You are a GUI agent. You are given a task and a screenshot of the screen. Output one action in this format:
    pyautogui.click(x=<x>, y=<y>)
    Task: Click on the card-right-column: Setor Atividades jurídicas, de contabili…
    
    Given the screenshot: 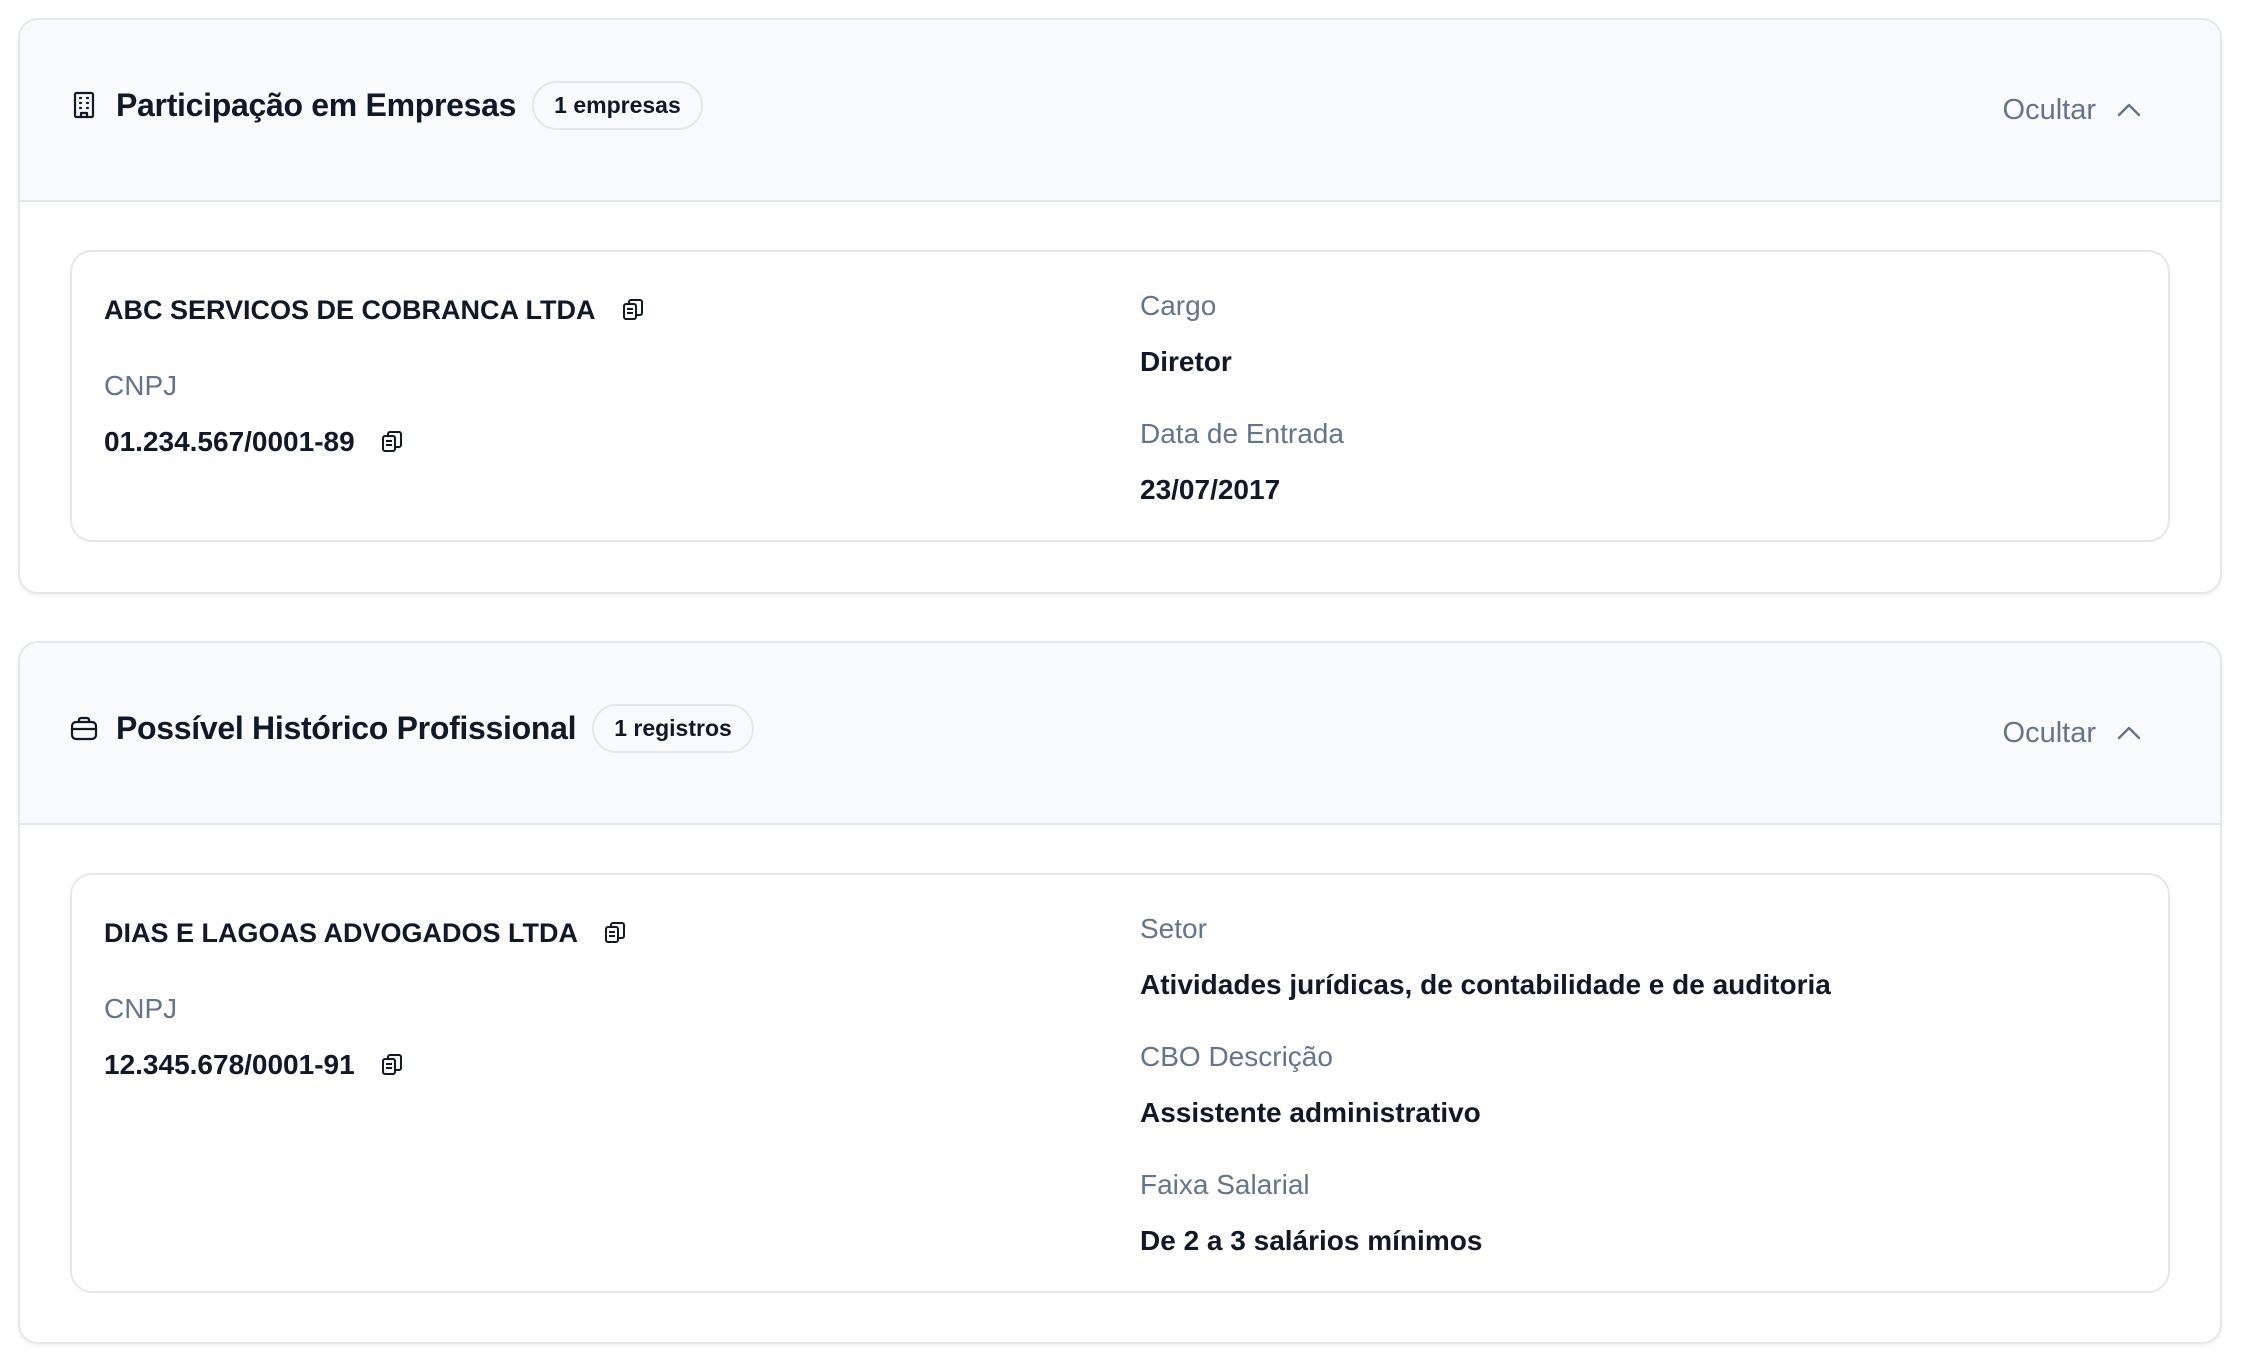 What is the action you would take?
    pyautogui.click(x=1485, y=1085)
    